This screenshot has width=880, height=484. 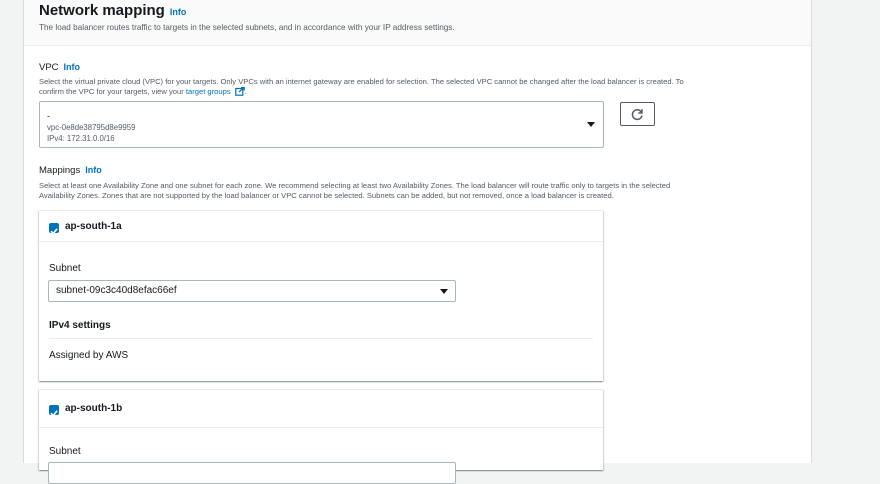 What do you see at coordinates (252, 473) in the screenshot?
I see `subnet-select-ap-south-1b` at bounding box center [252, 473].